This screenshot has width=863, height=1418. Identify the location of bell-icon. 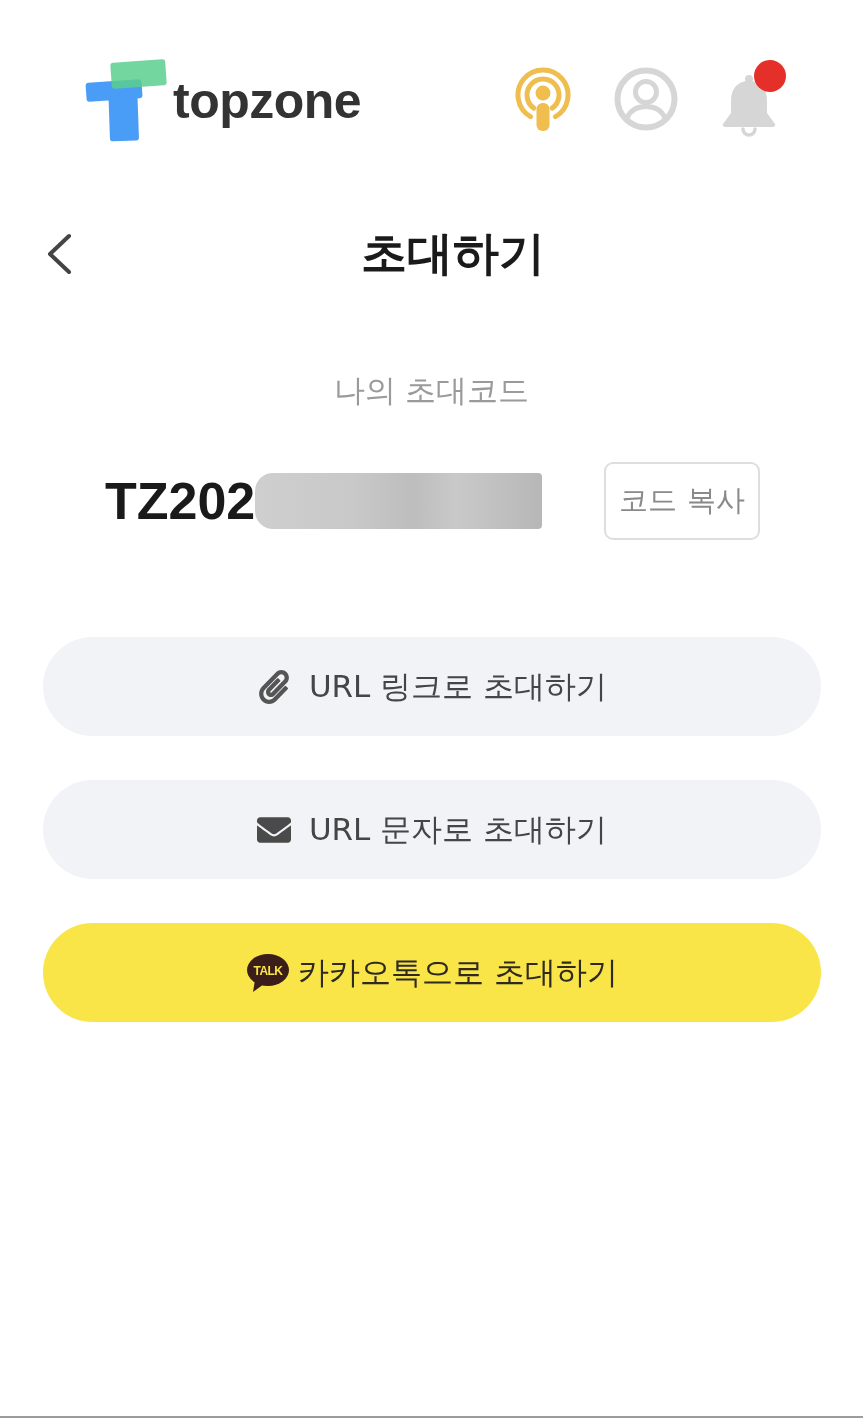
(749, 106).